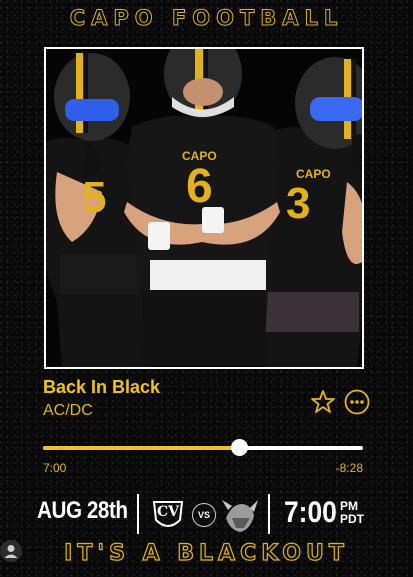 The image size is (413, 577). What do you see at coordinates (199, 186) in the screenshot?
I see `jersey-number-center: 6` at bounding box center [199, 186].